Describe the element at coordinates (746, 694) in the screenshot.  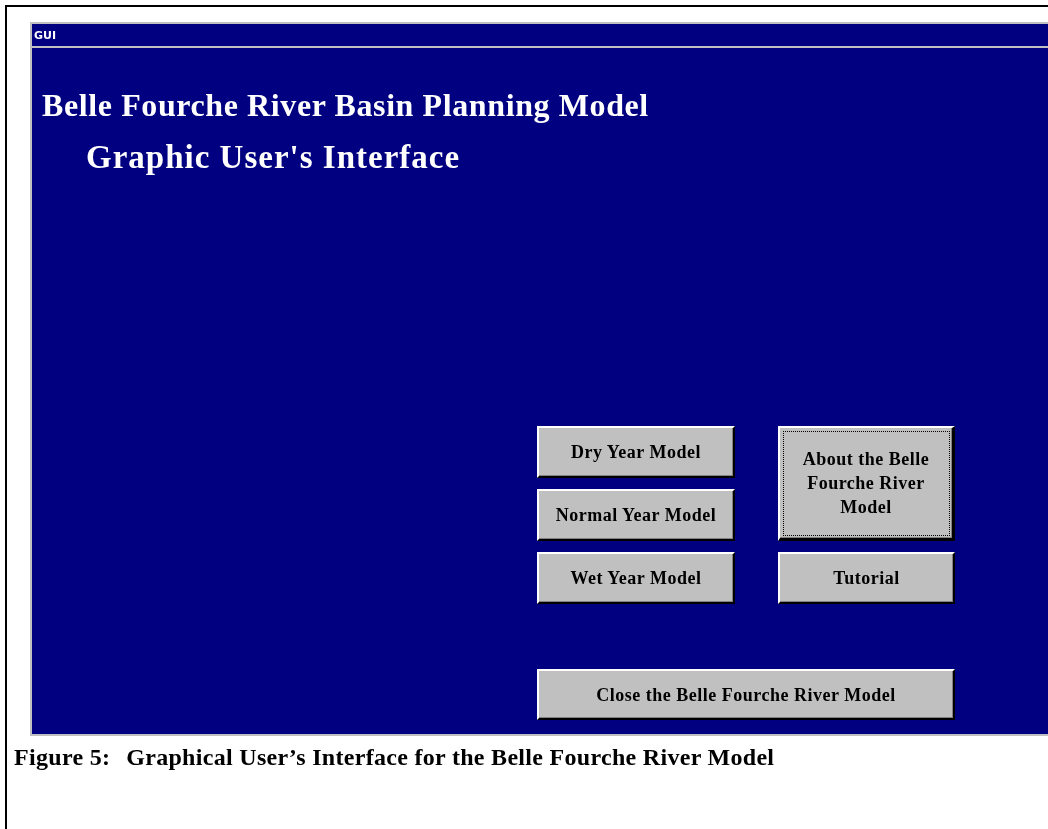
I see `menu-button: Close the Belle Fourche River Model` at that location.